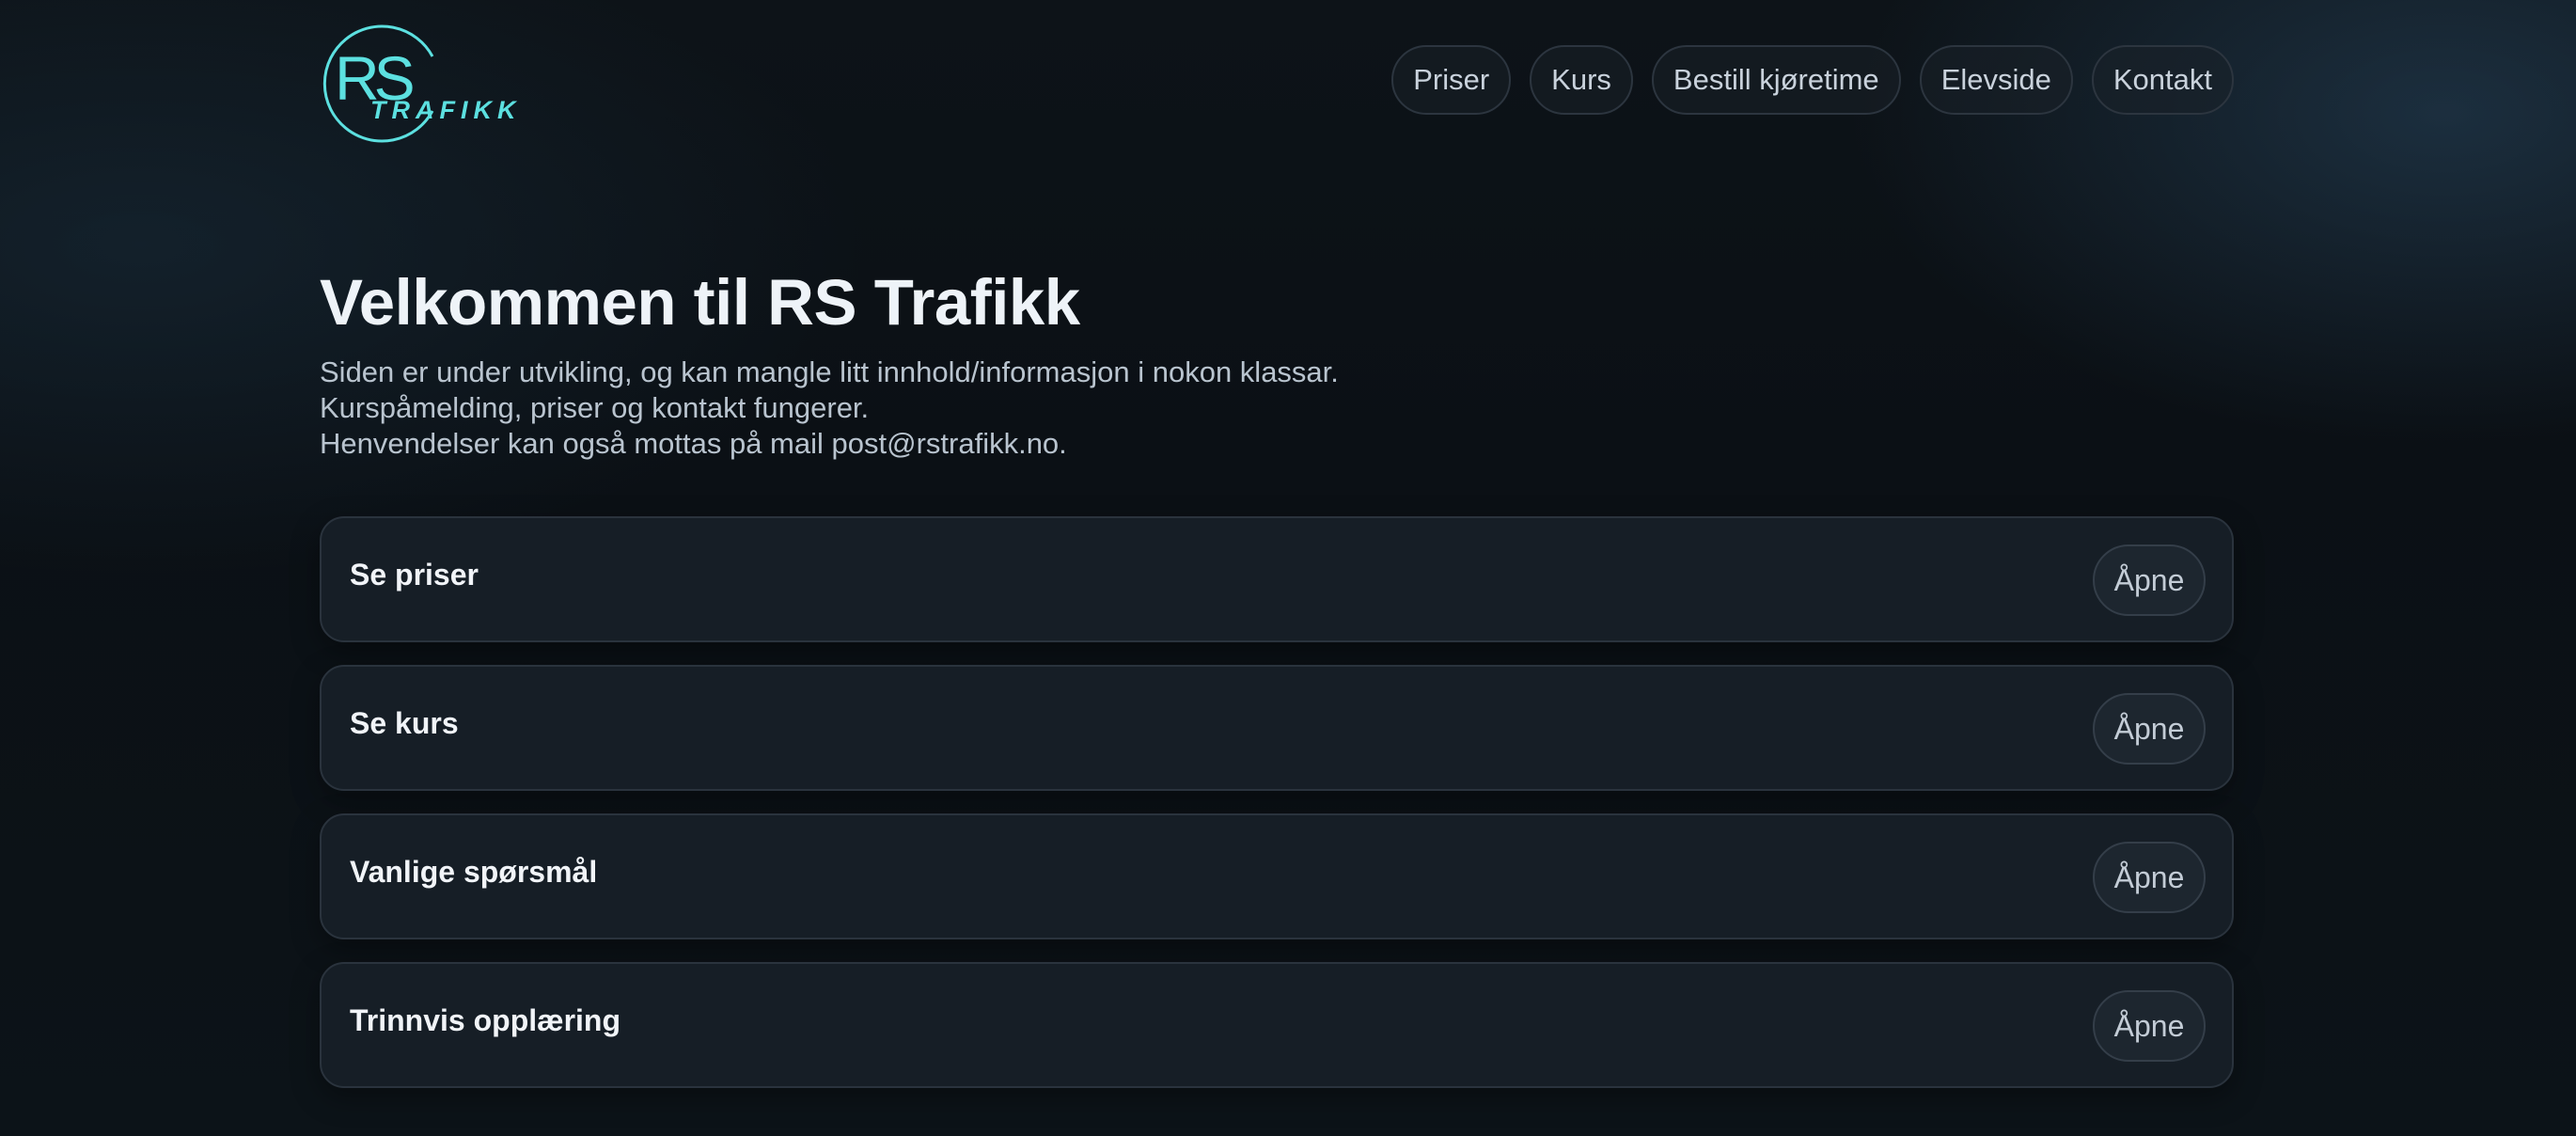 The image size is (2576, 1136). Describe the element at coordinates (2149, 877) in the screenshot. I see `open-faq-button: Åpne` at that location.